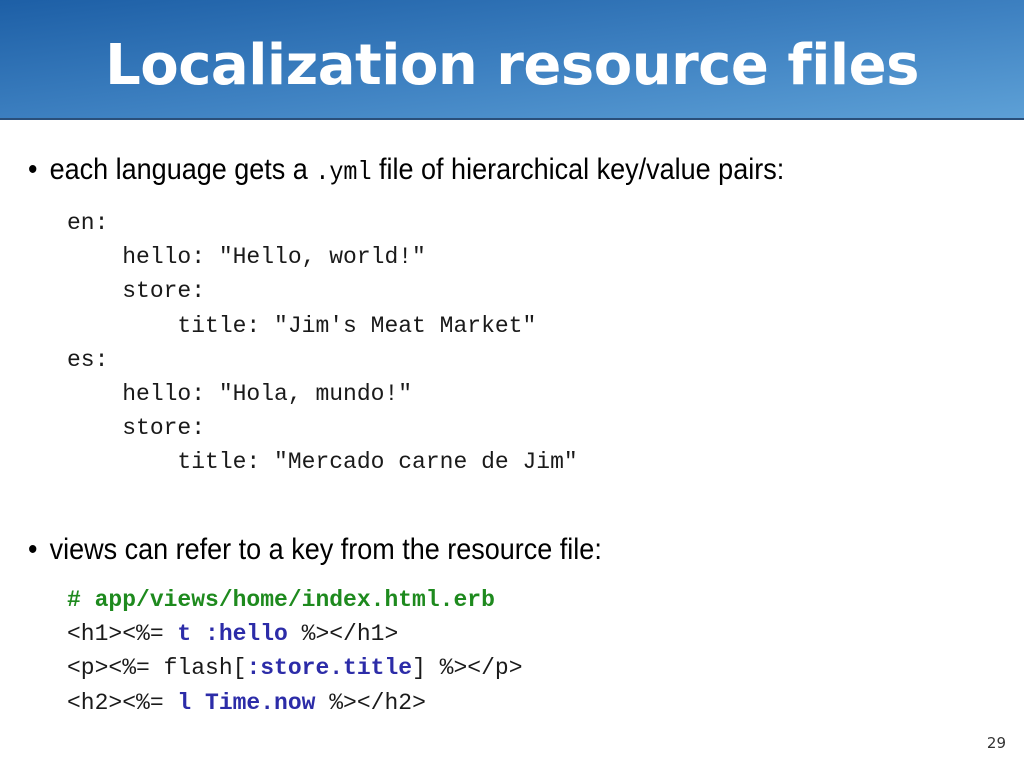 This screenshot has height=768, width=1024. I want to click on bullet-text-before: each language gets a, so click(178, 169).